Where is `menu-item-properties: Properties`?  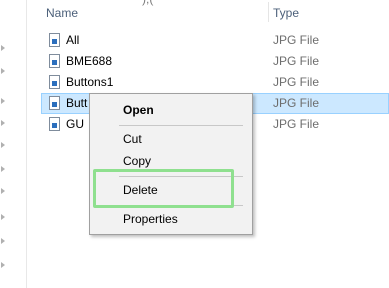 menu-item-properties: Properties is located at coordinates (171, 219).